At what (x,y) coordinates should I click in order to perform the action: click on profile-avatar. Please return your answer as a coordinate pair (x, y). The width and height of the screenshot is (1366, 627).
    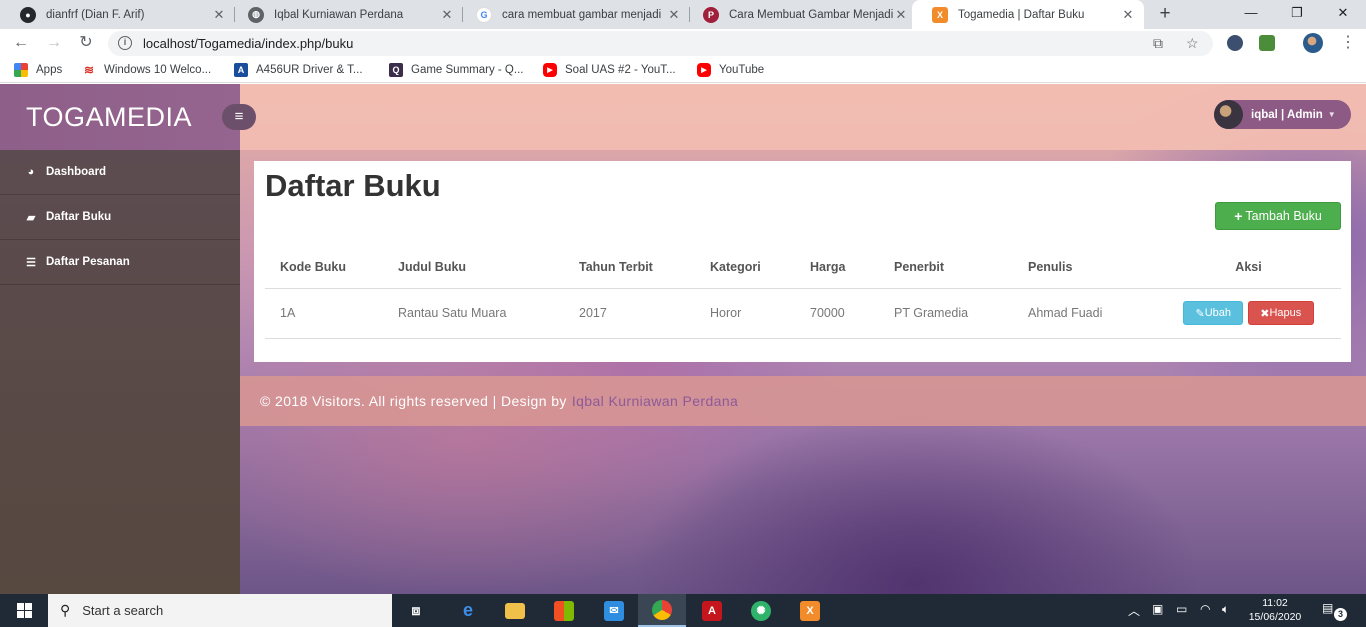
    Looking at the image, I should click on (1313, 43).